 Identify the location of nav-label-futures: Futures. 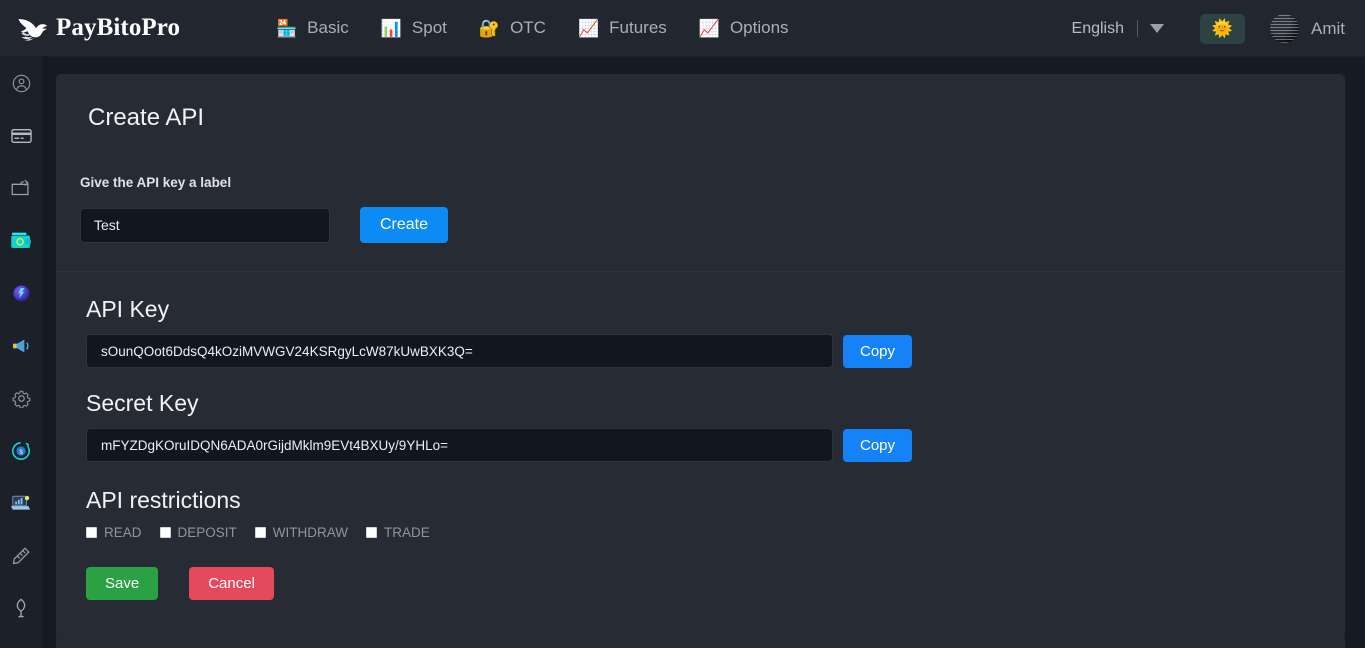
(638, 27).